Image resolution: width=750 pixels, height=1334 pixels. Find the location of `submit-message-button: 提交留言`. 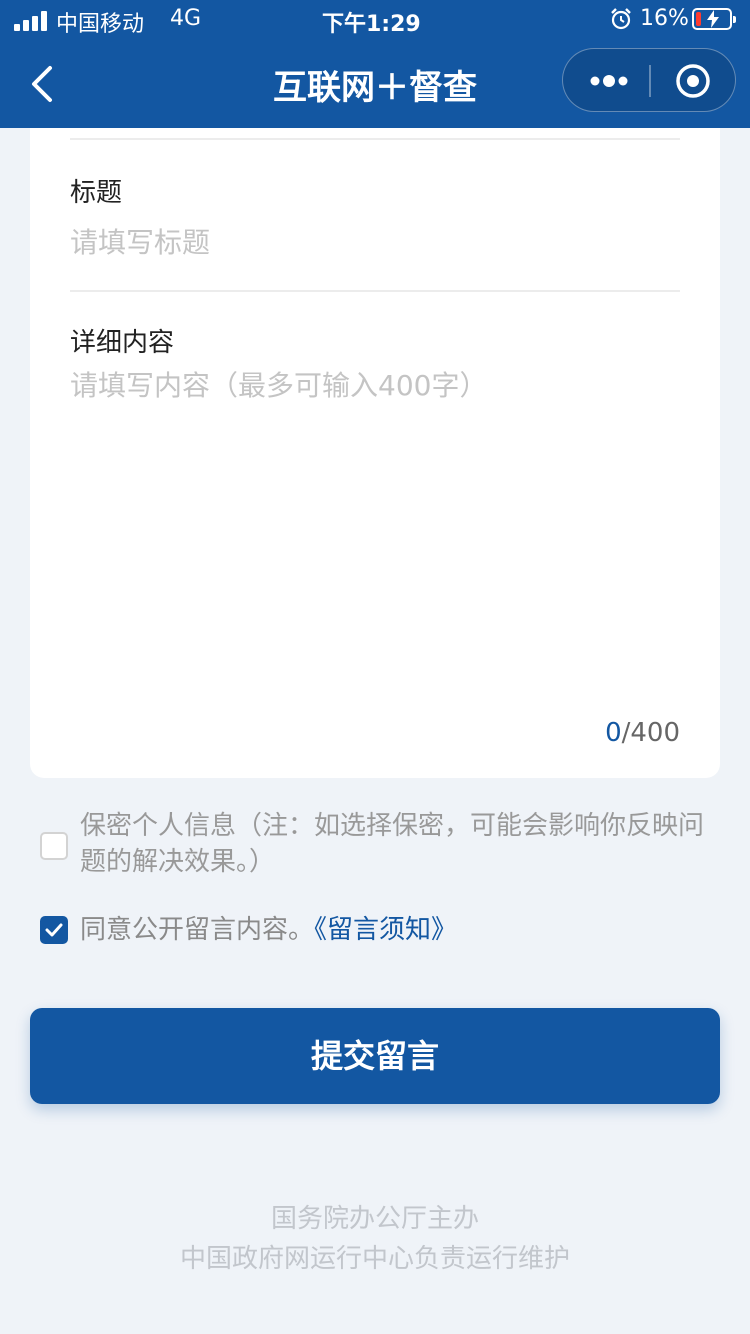

submit-message-button: 提交留言 is located at coordinates (375, 1056).